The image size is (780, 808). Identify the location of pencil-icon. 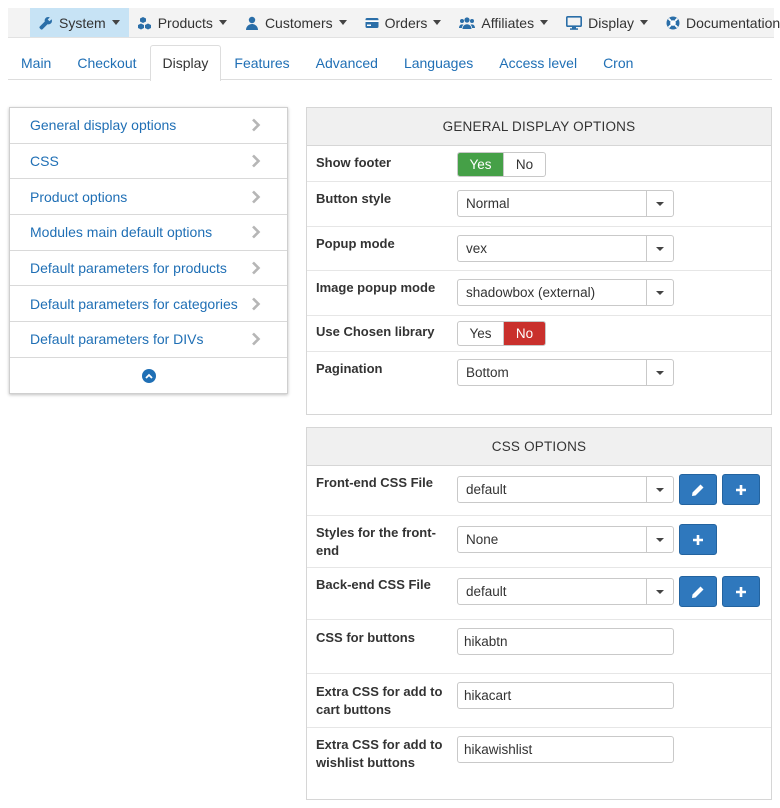
(698, 490).